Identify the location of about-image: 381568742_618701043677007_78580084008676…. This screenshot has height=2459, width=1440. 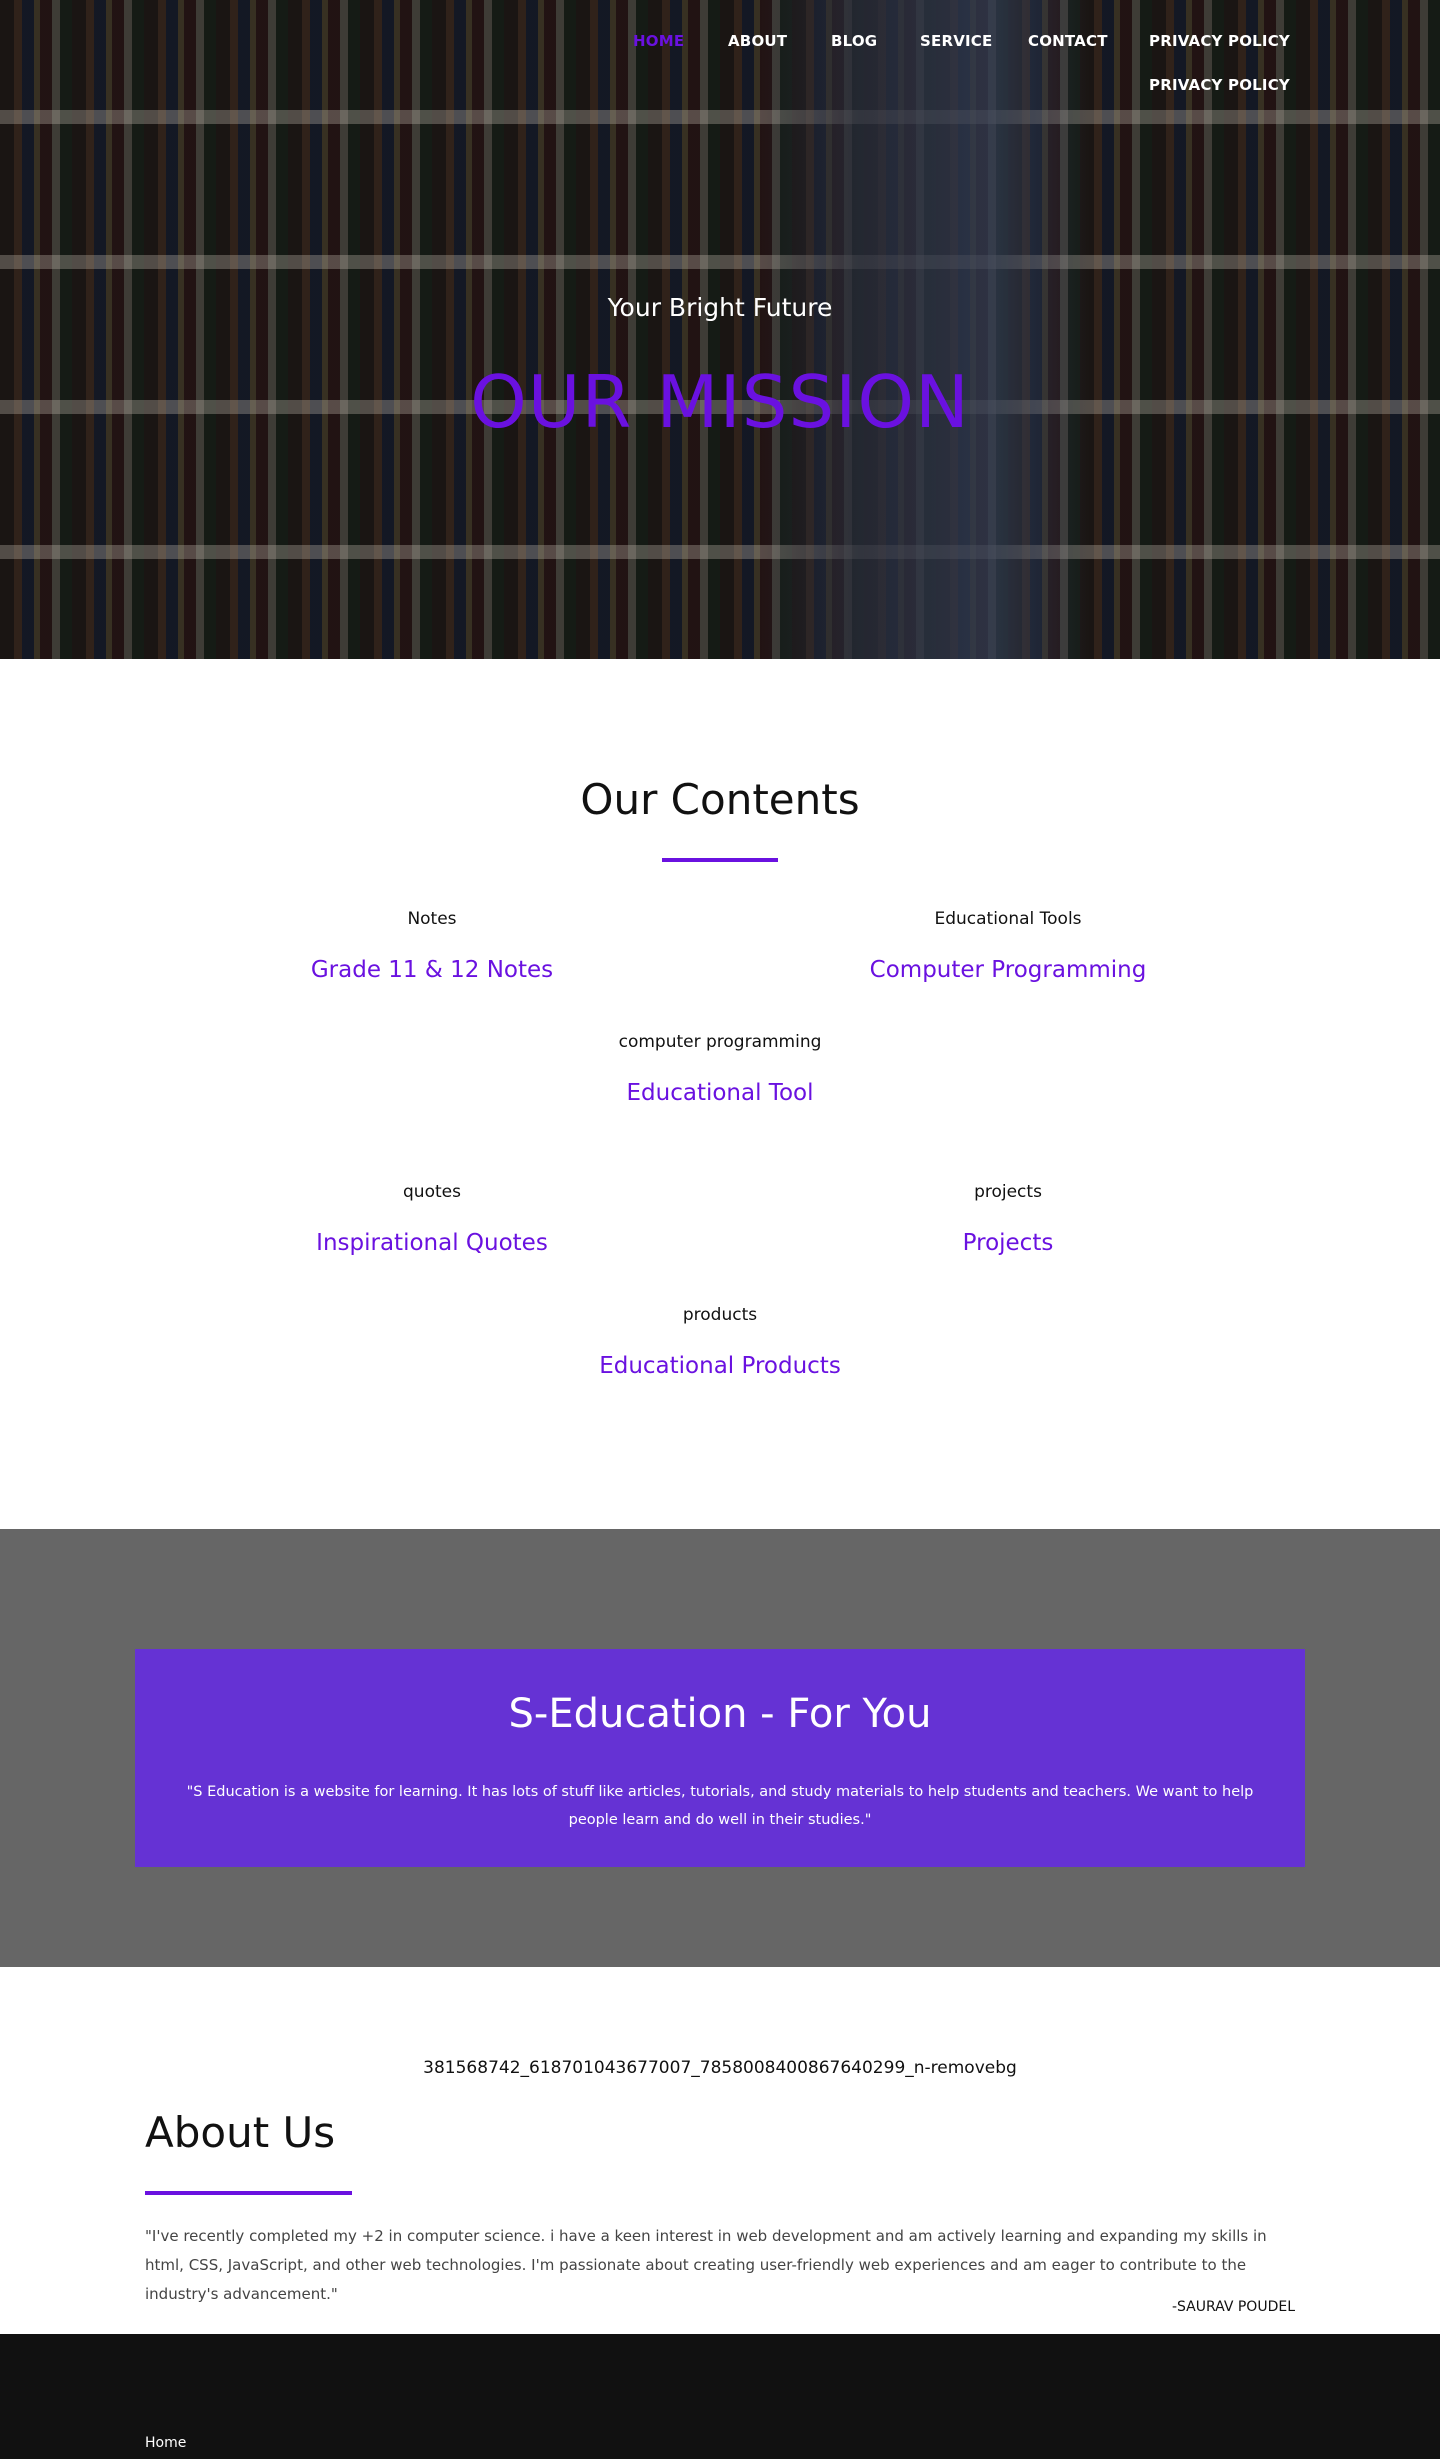
(720, 2068).